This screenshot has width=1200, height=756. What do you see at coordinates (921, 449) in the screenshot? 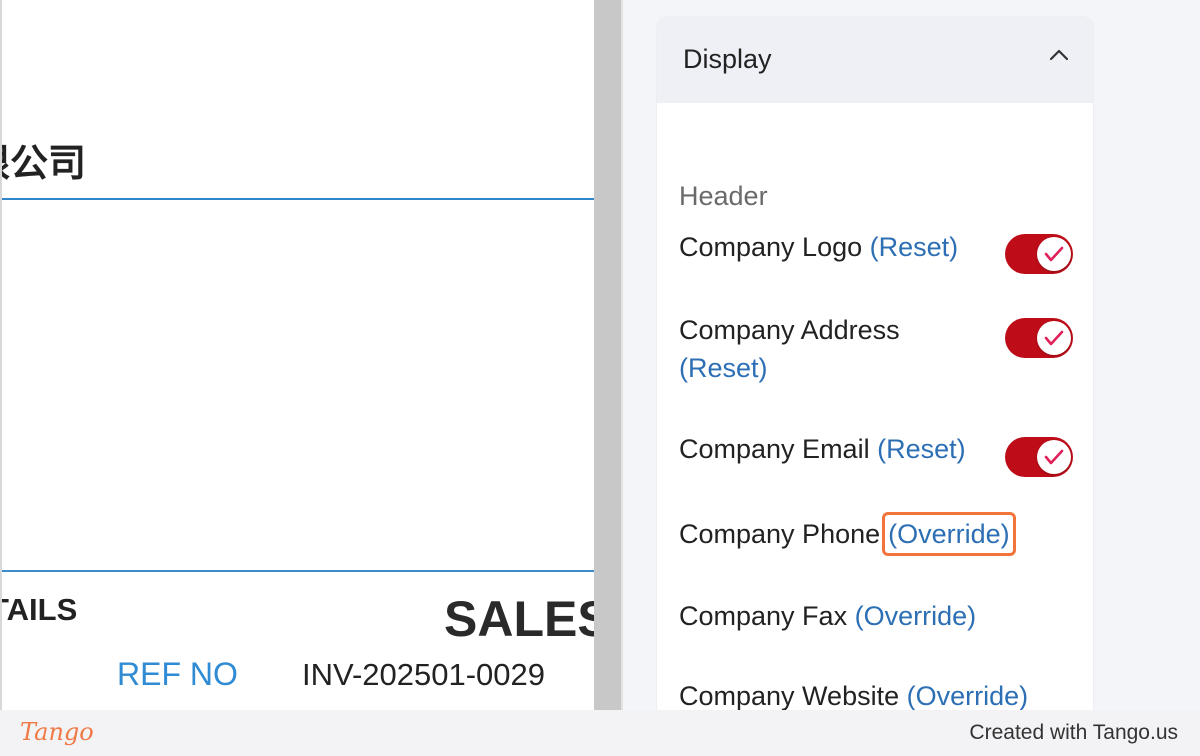
I see `company-email-reset-link: (Reset)` at bounding box center [921, 449].